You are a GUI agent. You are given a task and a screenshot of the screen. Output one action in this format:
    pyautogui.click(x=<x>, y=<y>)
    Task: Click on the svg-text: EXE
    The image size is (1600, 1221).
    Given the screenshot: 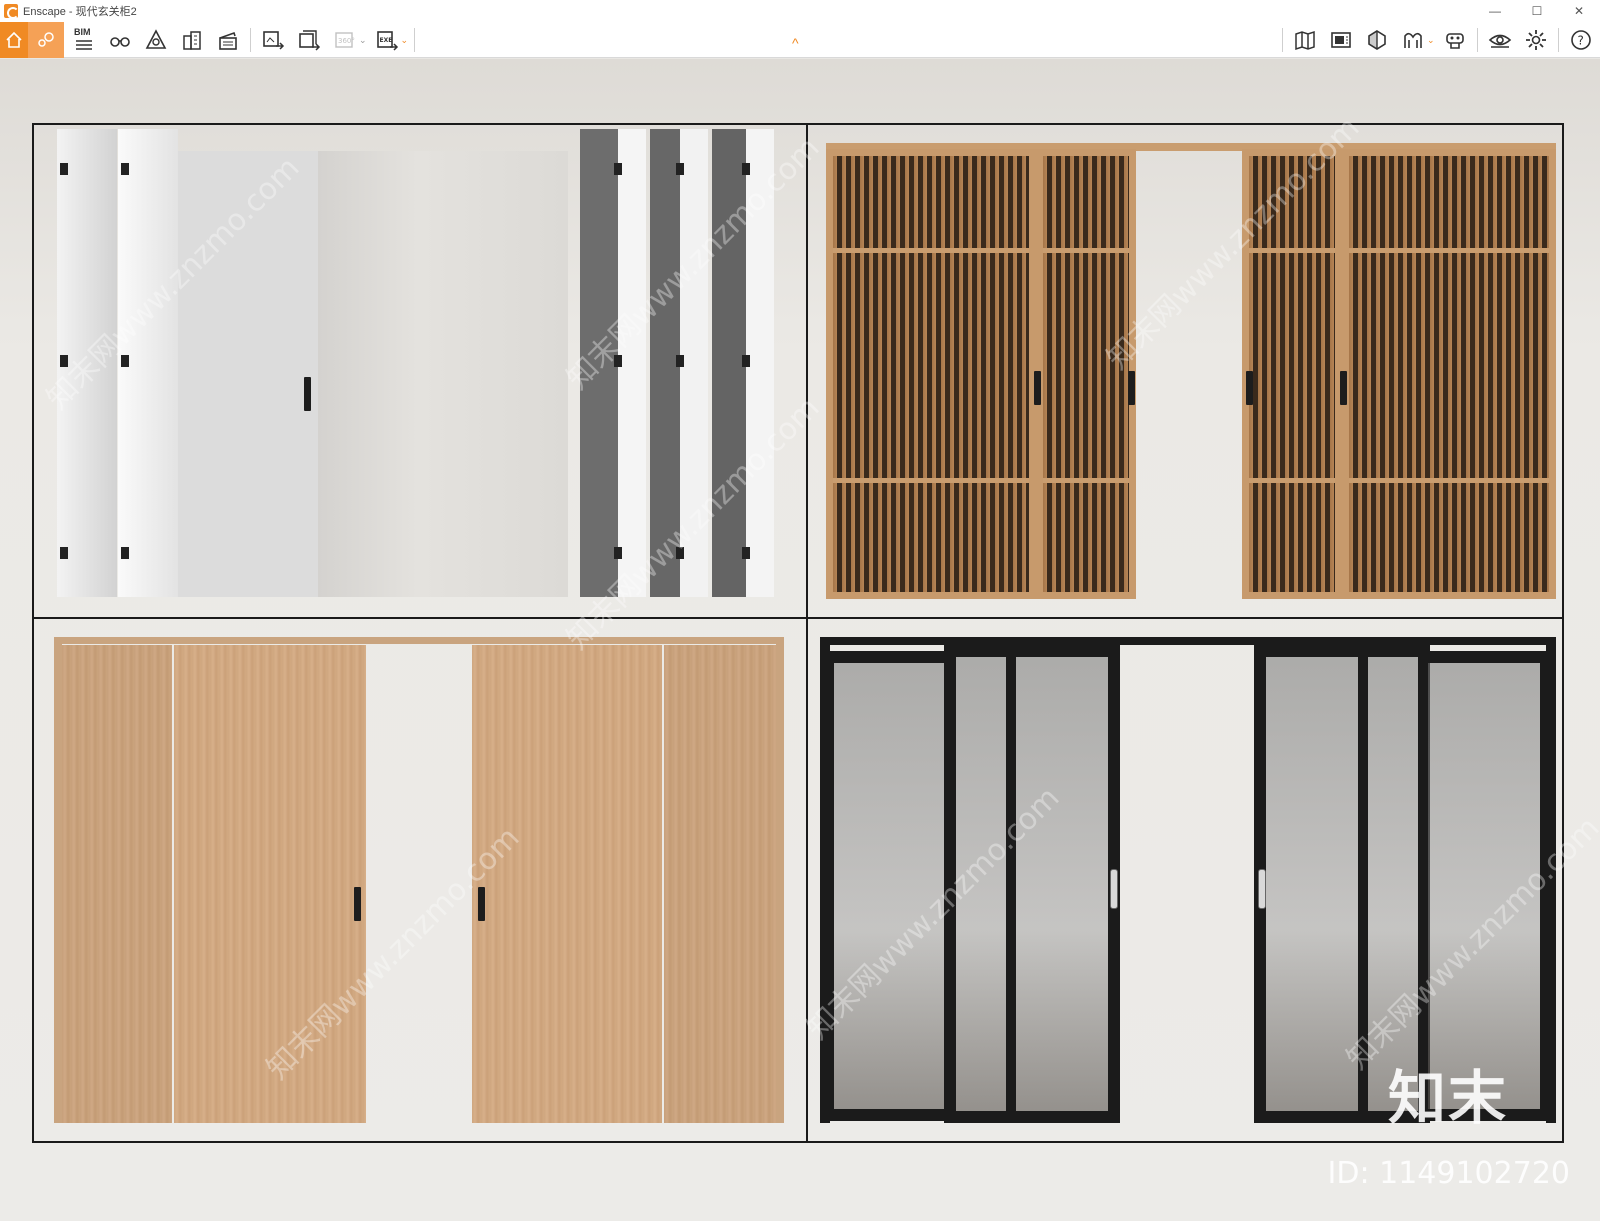 What is the action you would take?
    pyautogui.click(x=385, y=40)
    